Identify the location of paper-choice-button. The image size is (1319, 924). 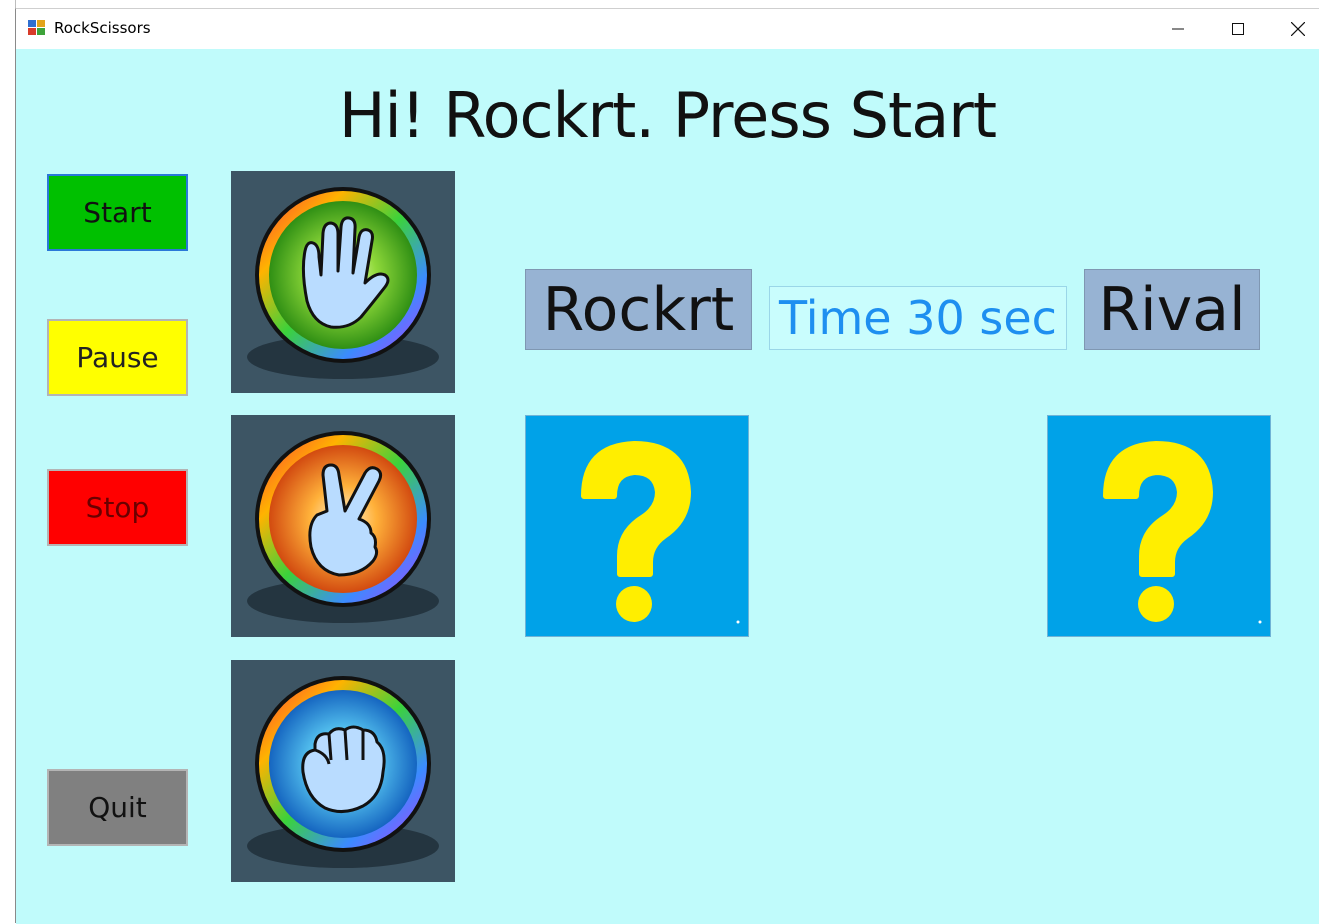
(343, 282).